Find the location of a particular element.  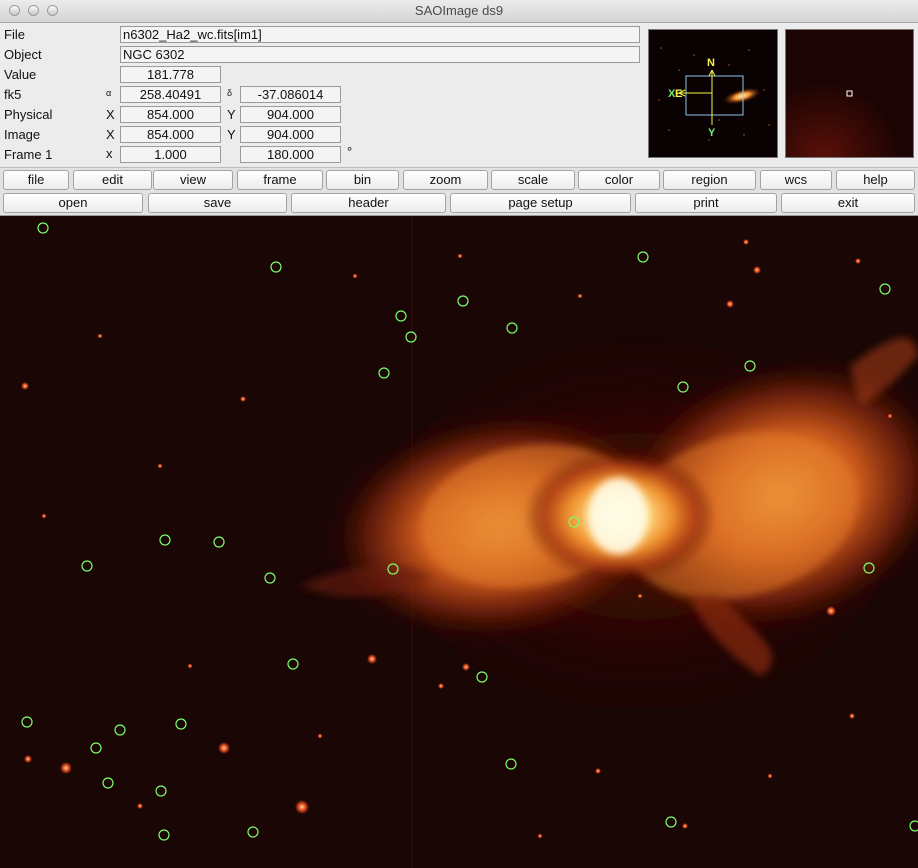

menu-bin-button: bin is located at coordinates (362, 180).